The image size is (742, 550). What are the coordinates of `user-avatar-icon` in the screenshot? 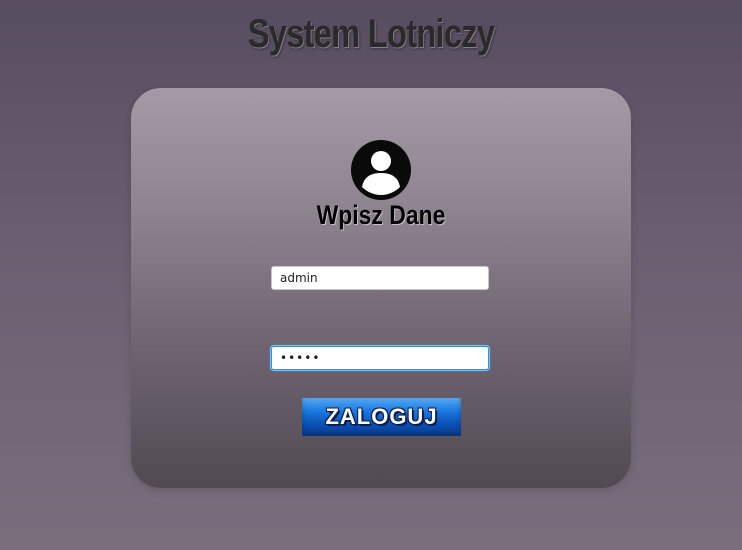 It's located at (381, 170).